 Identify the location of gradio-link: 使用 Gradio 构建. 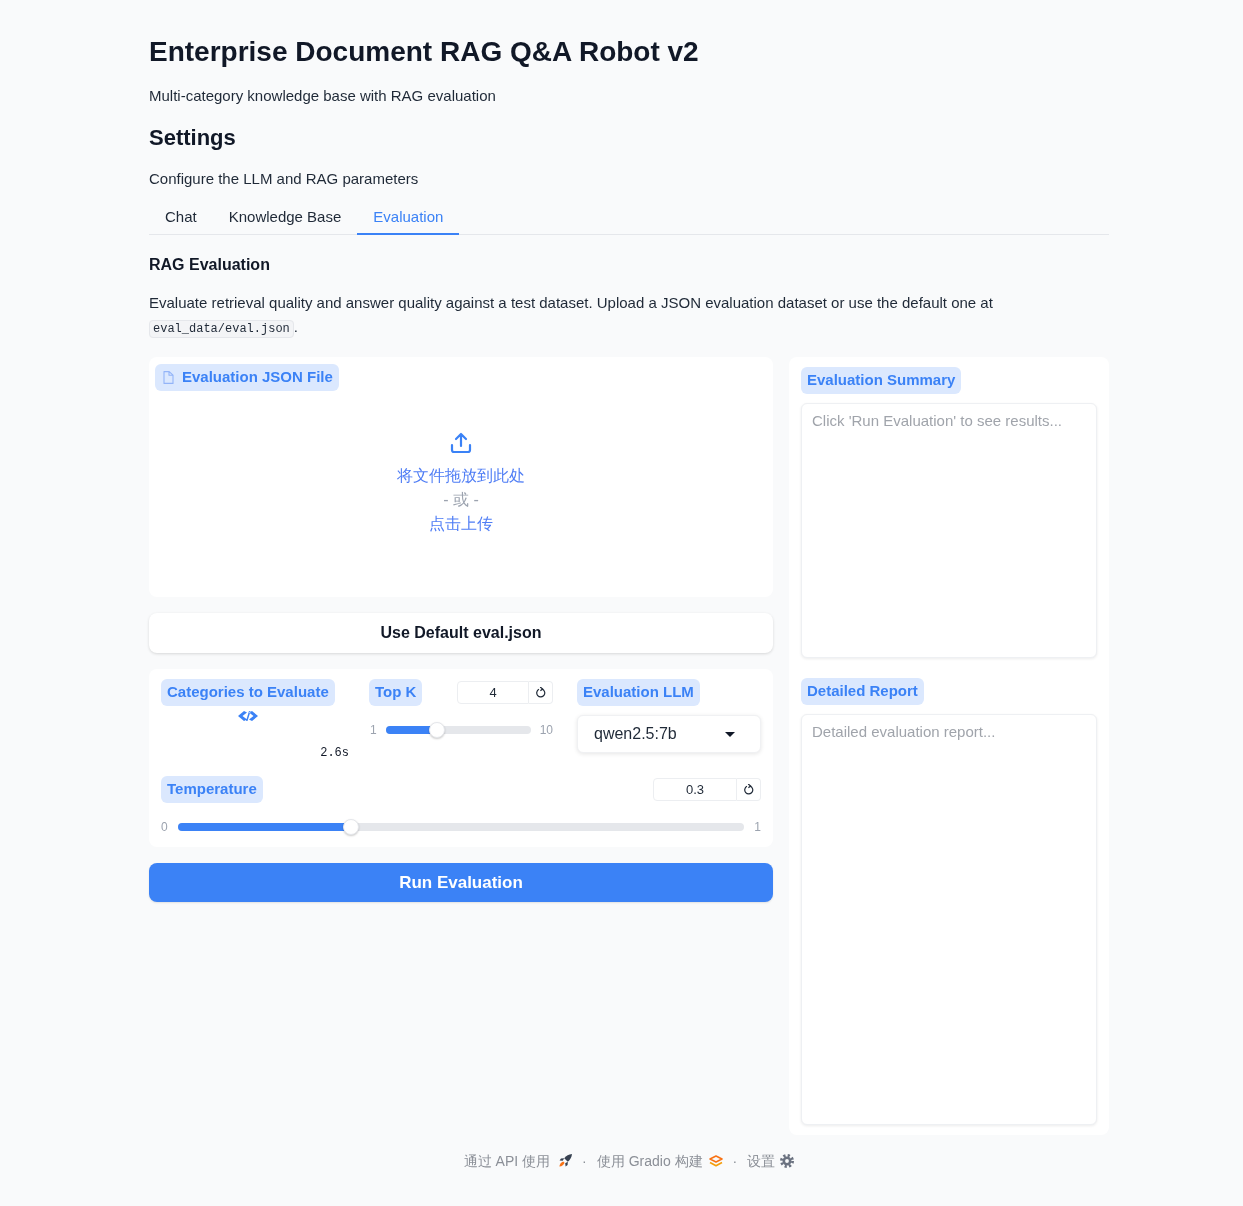
(659, 1161).